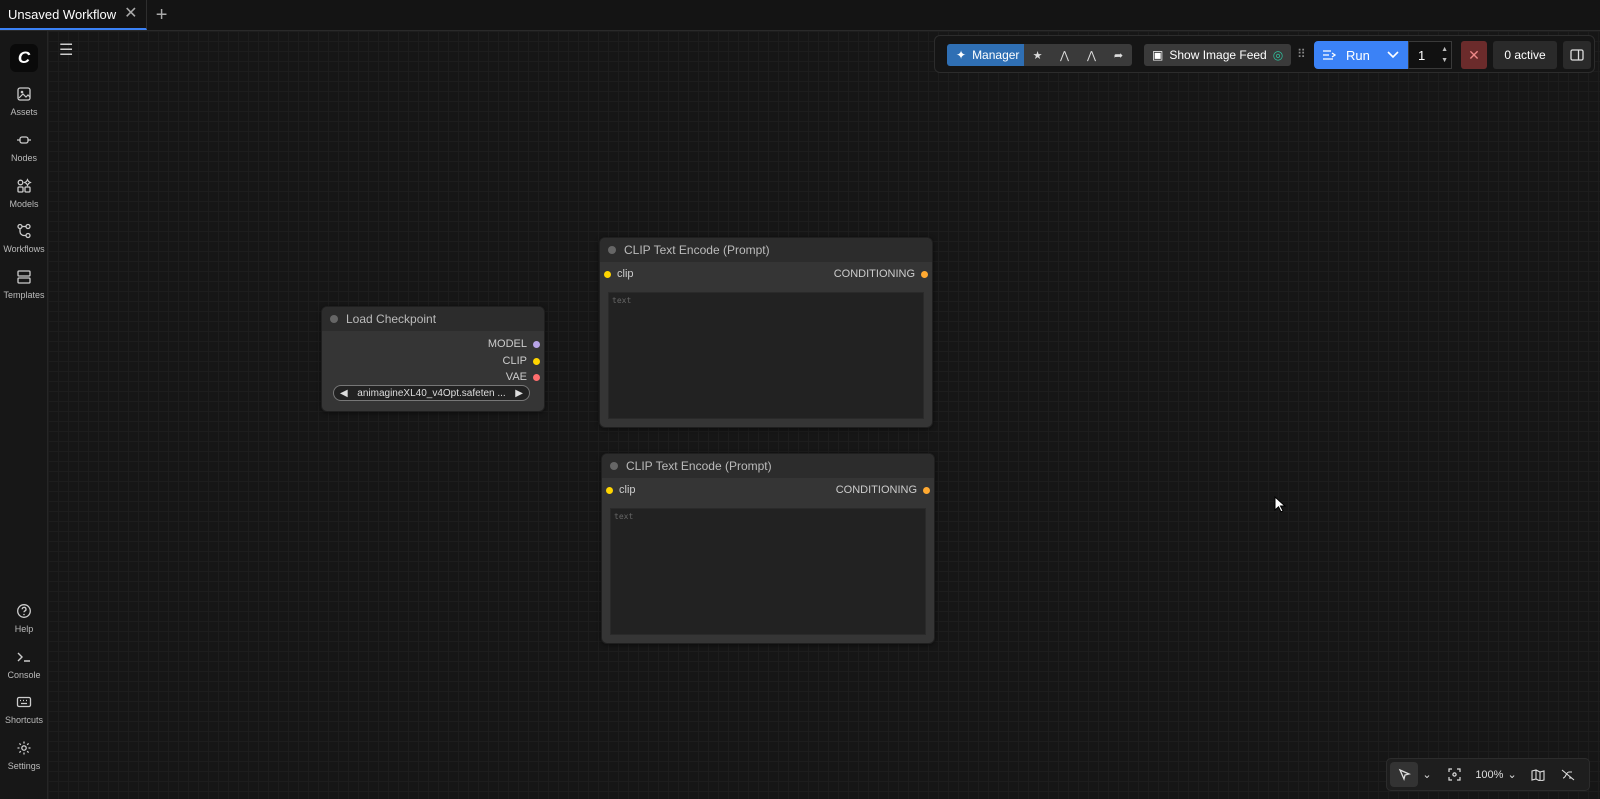  What do you see at coordinates (24, 147) in the screenshot?
I see `sidebar-item-nodes: Nodes` at bounding box center [24, 147].